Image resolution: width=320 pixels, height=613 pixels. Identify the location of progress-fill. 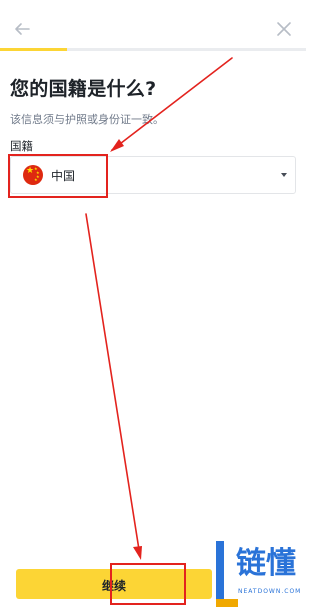
(34, 49).